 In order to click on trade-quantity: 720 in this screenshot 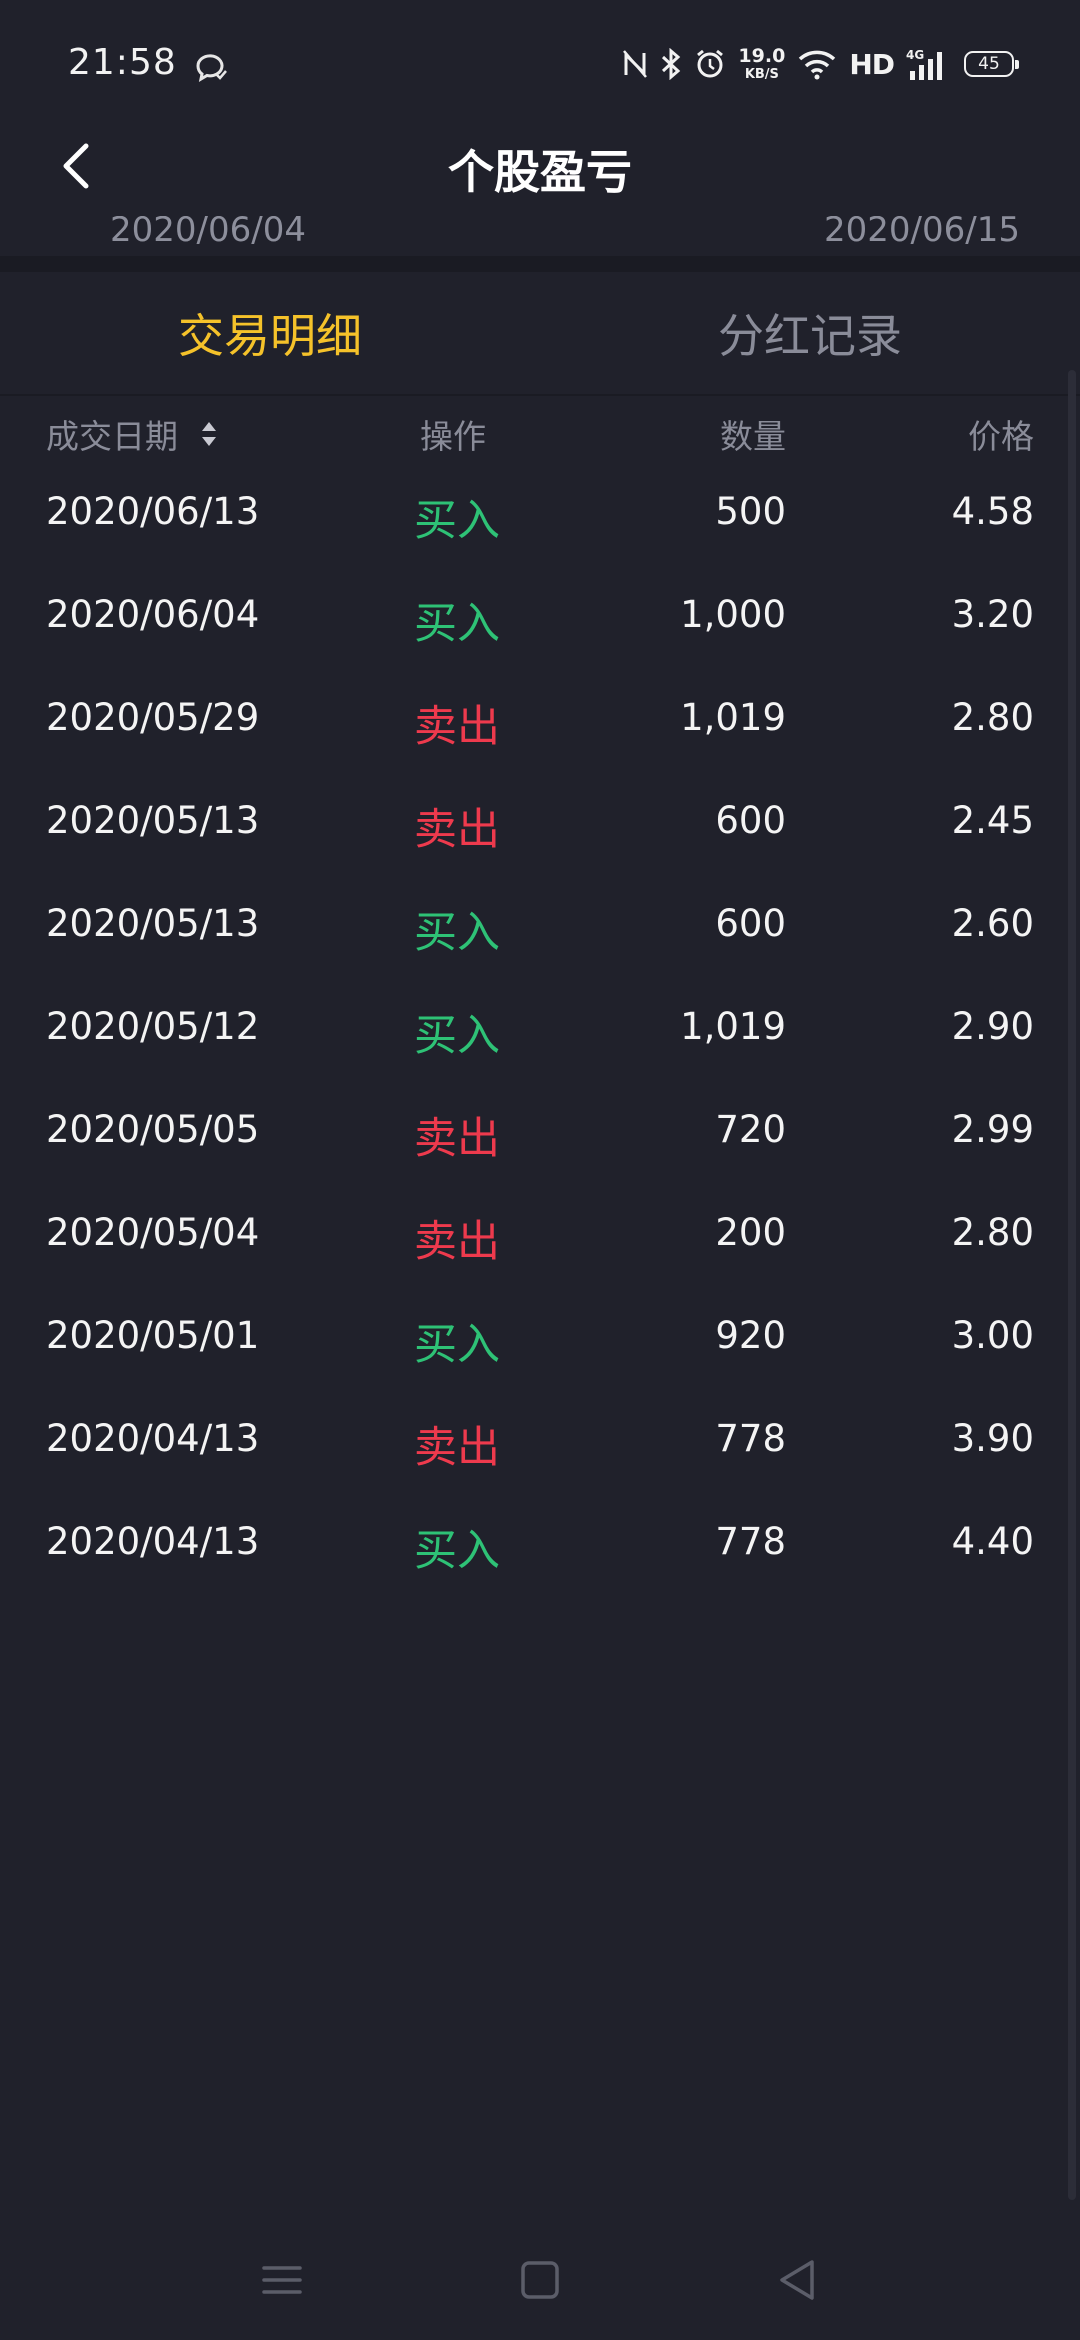, I will do `click(750, 1129)`.